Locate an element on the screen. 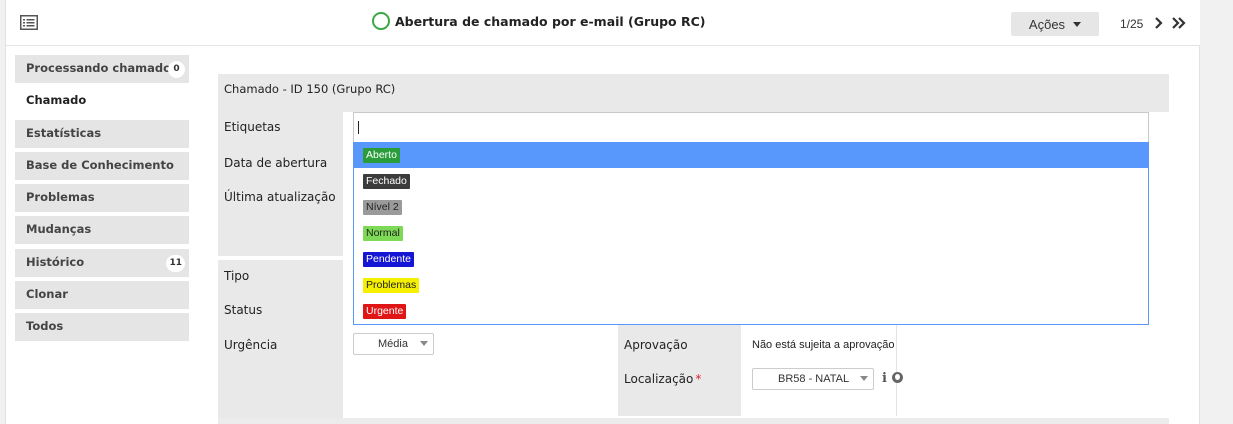 The height and width of the screenshot is (424, 1233). status-circle-icon is located at coordinates (381, 21).